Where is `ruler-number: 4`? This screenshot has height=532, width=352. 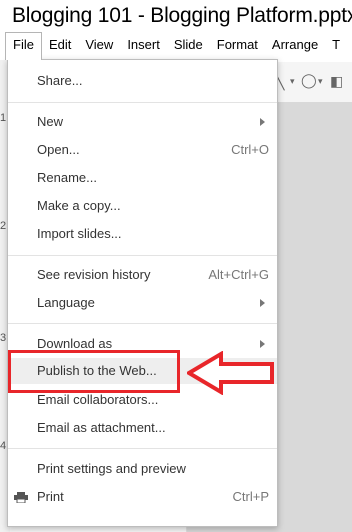 ruler-number: 4 is located at coordinates (3, 446).